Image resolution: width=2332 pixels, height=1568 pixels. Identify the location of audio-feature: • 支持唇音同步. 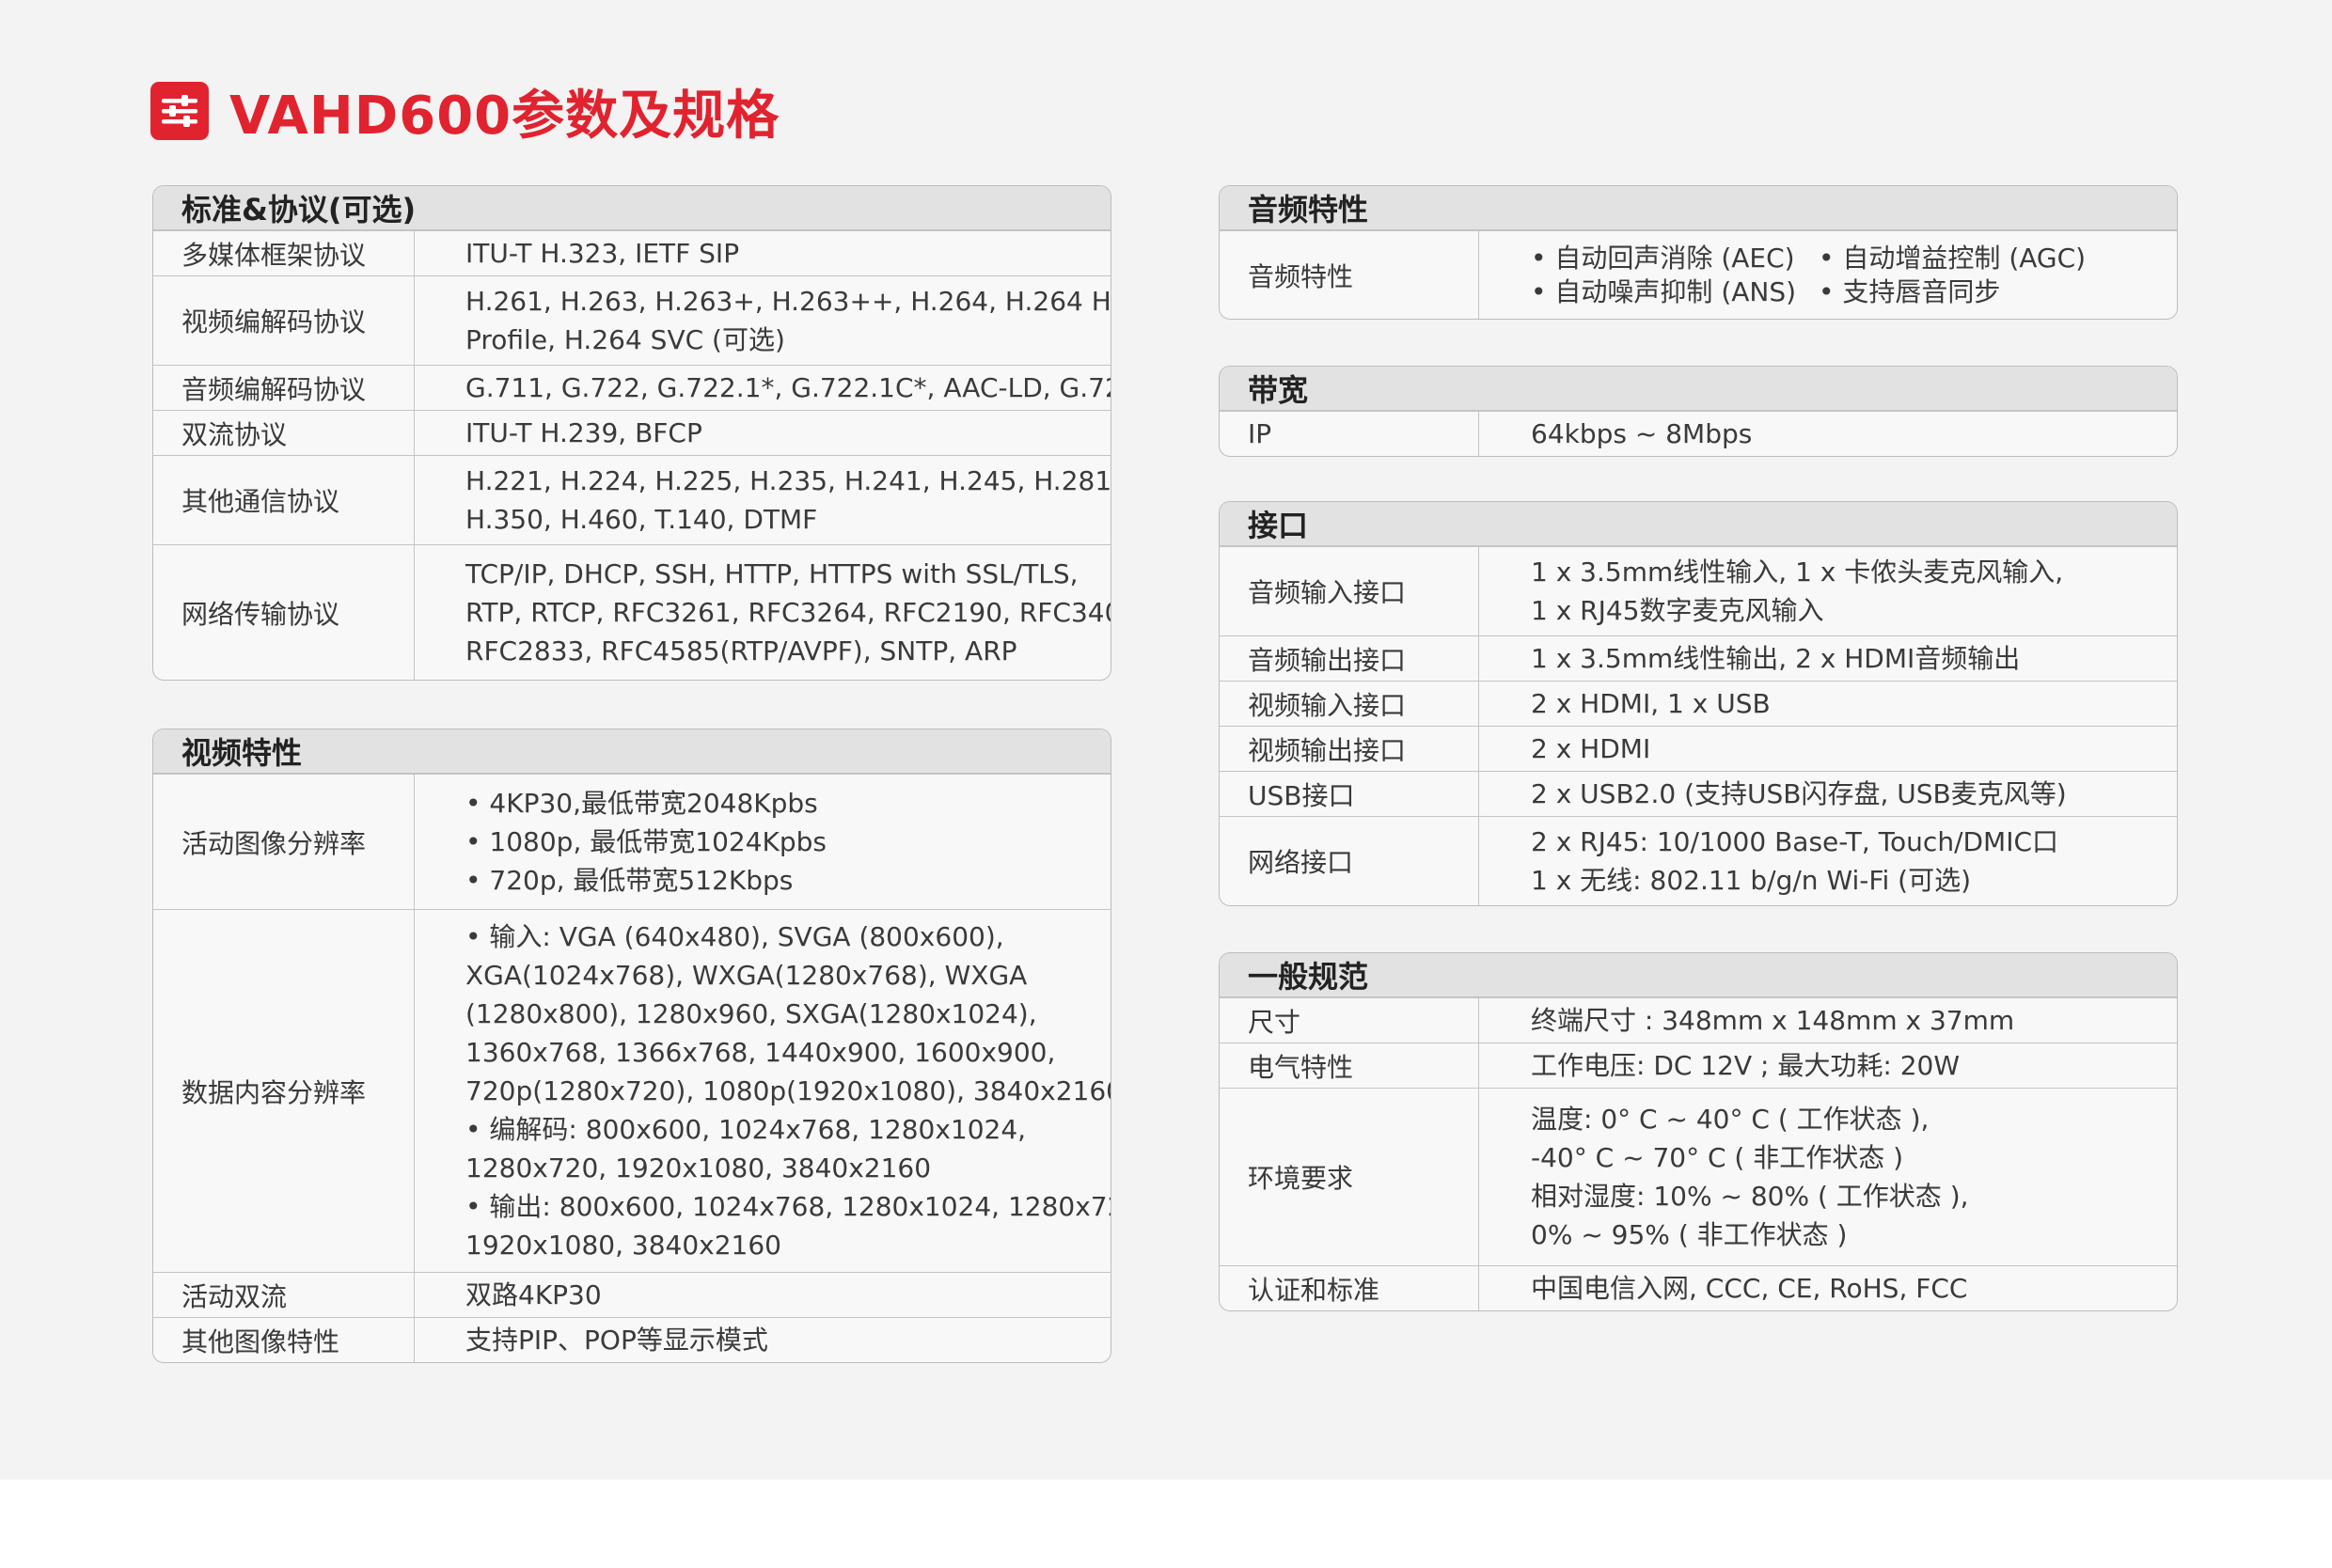
(1910, 291).